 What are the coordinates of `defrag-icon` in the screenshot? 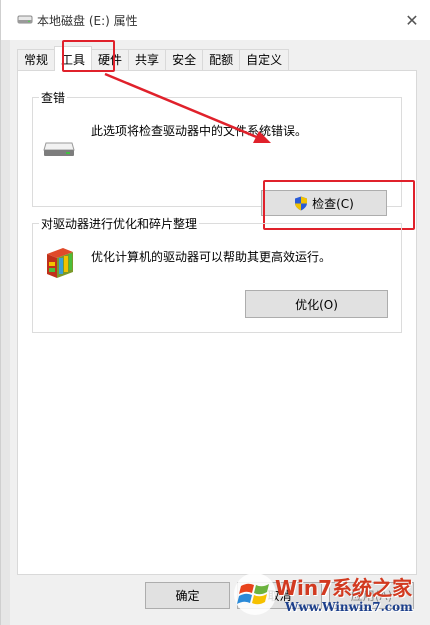 It's located at (60, 263).